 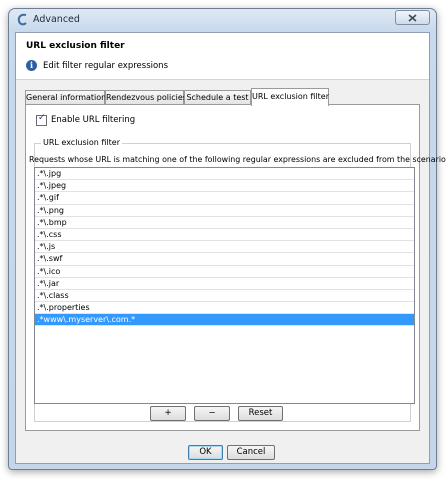 What do you see at coordinates (81, 142) in the screenshot?
I see `group-title: URL exclusion filter` at bounding box center [81, 142].